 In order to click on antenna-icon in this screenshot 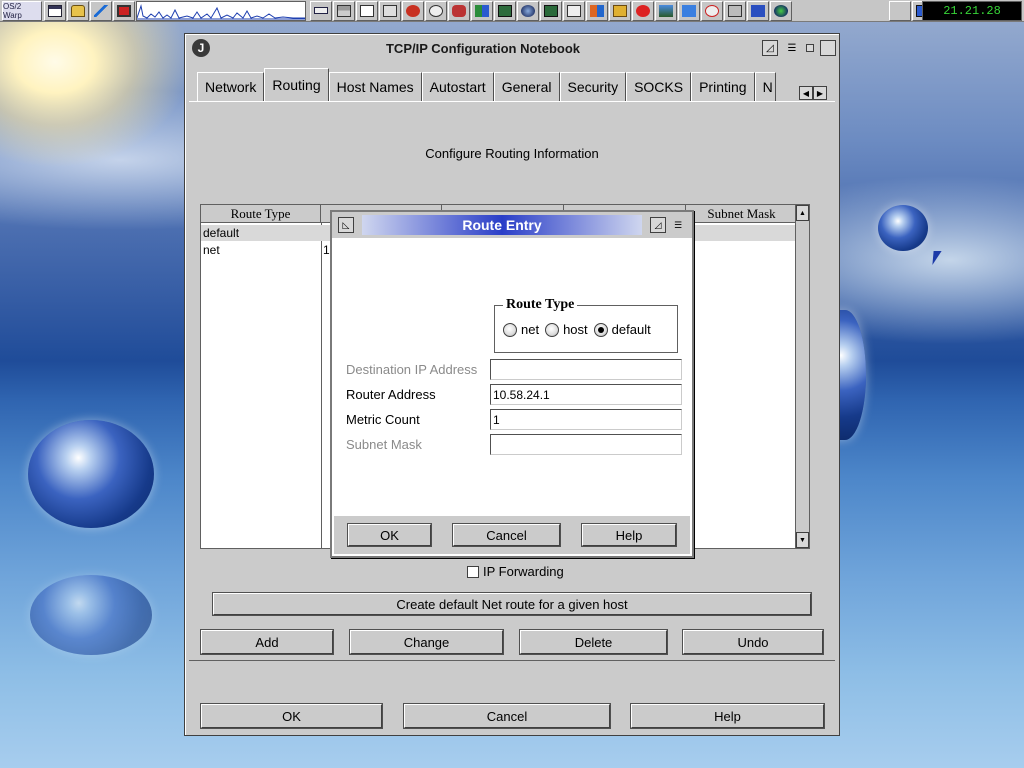, I will do `click(101, 10)`.